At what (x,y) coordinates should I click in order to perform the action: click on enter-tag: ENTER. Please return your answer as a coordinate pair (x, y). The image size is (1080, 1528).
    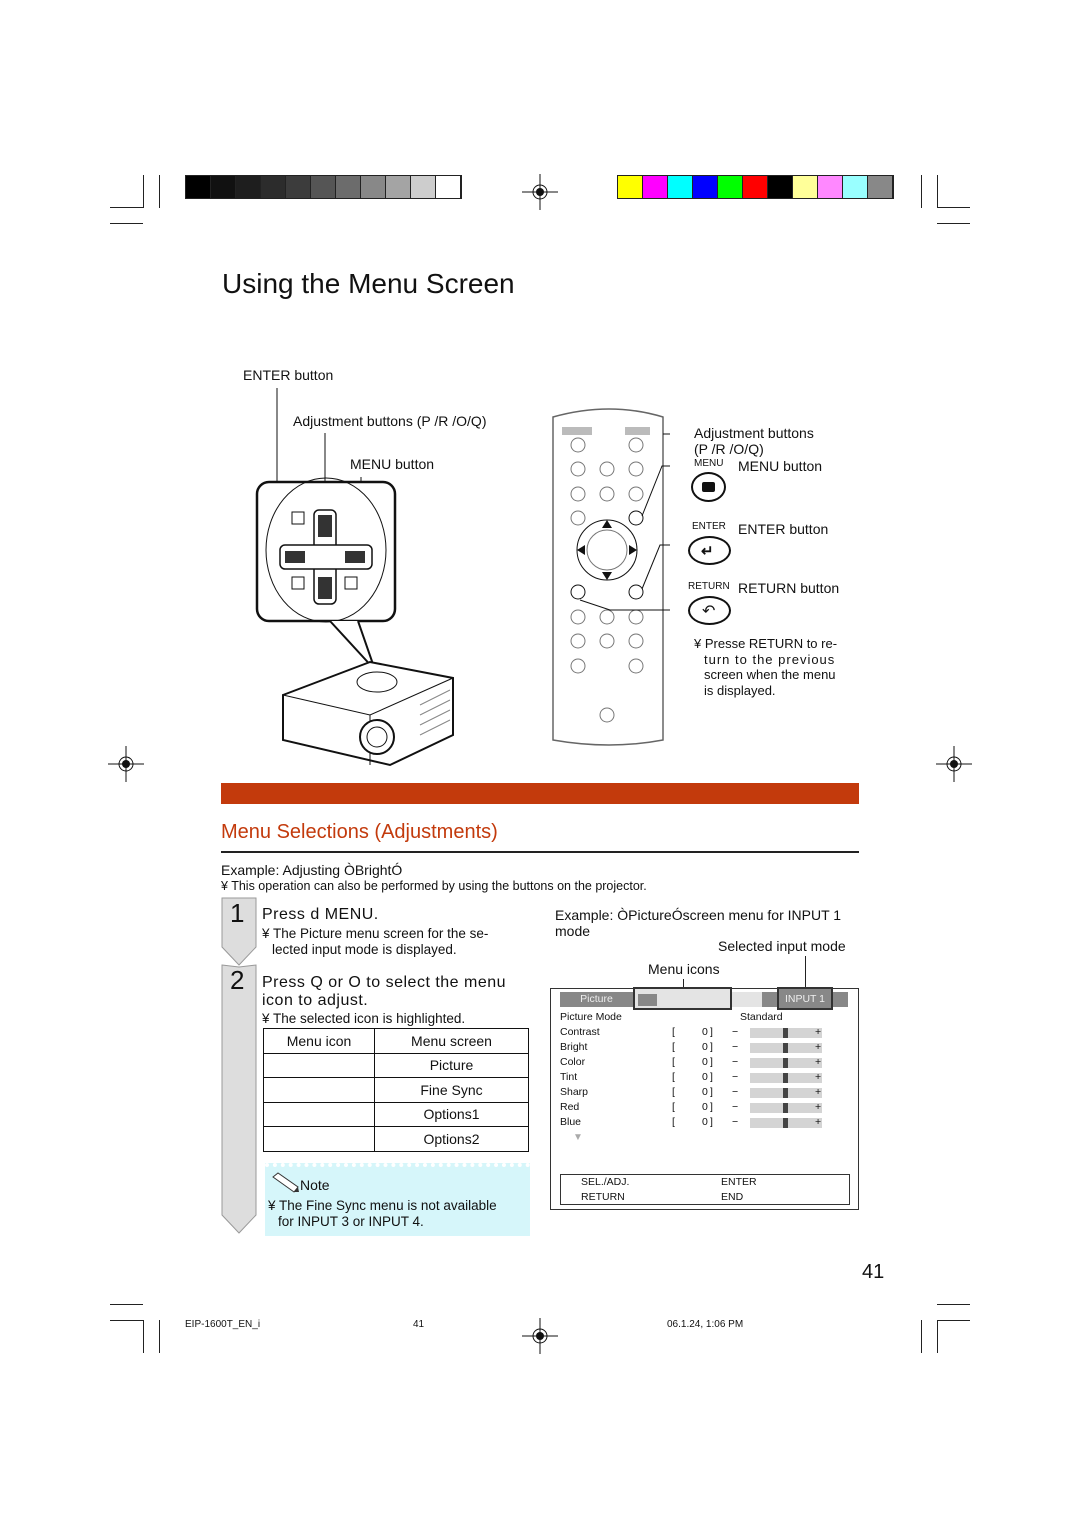
    Looking at the image, I should click on (709, 526).